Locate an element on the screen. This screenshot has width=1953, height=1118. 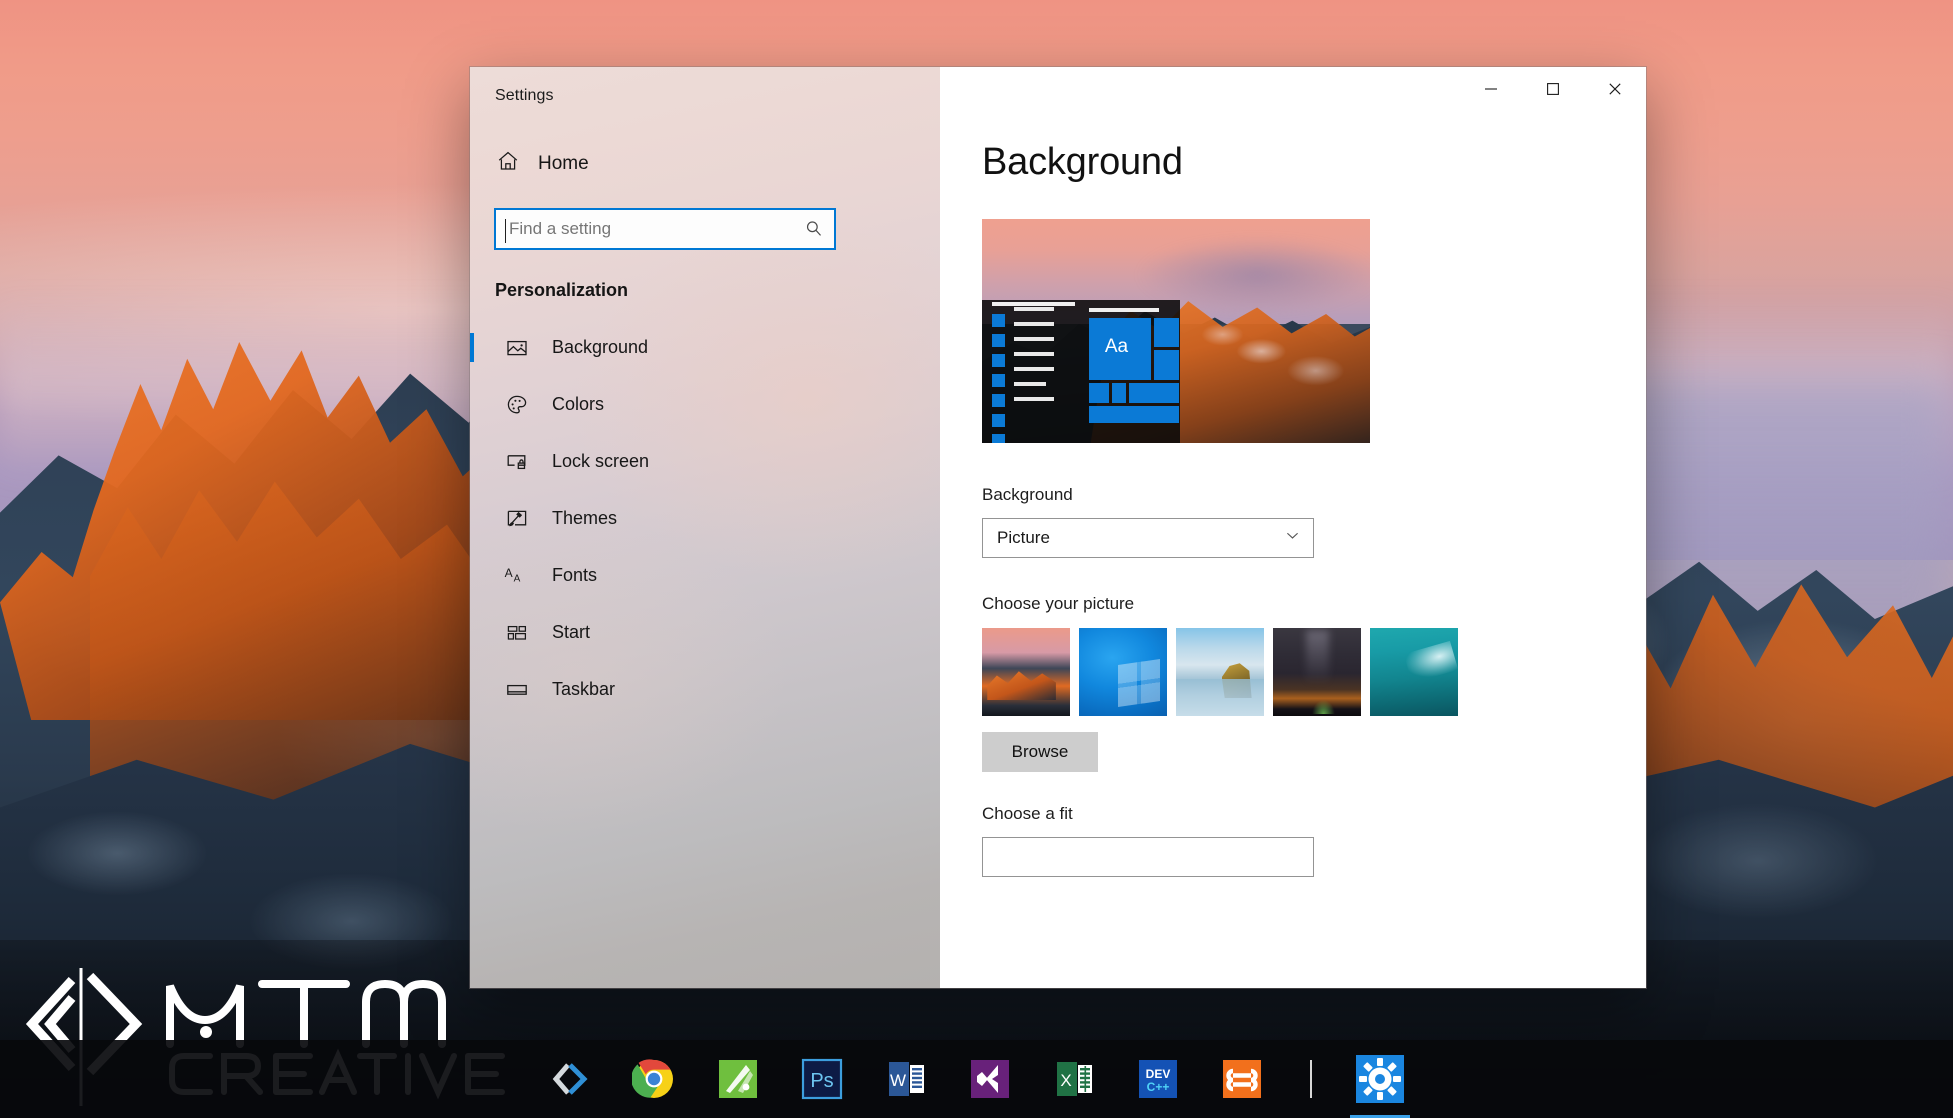
taskbar-icon-list: Ps W X DEV C++ is located at coordinates (975, 1079).